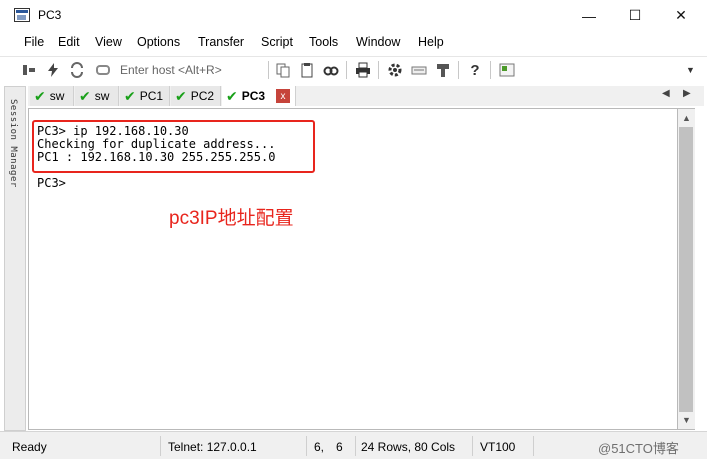 The width and height of the screenshot is (707, 459). Describe the element at coordinates (363, 70) in the screenshot. I see `print-icon` at that location.